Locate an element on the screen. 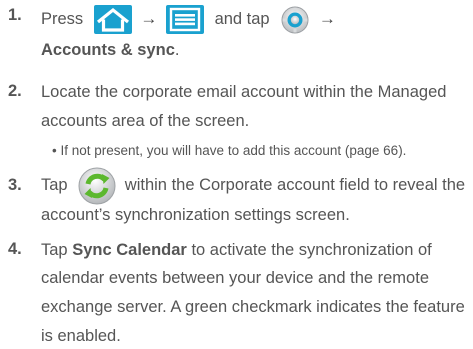  step-number: 4. is located at coordinates (15, 249).